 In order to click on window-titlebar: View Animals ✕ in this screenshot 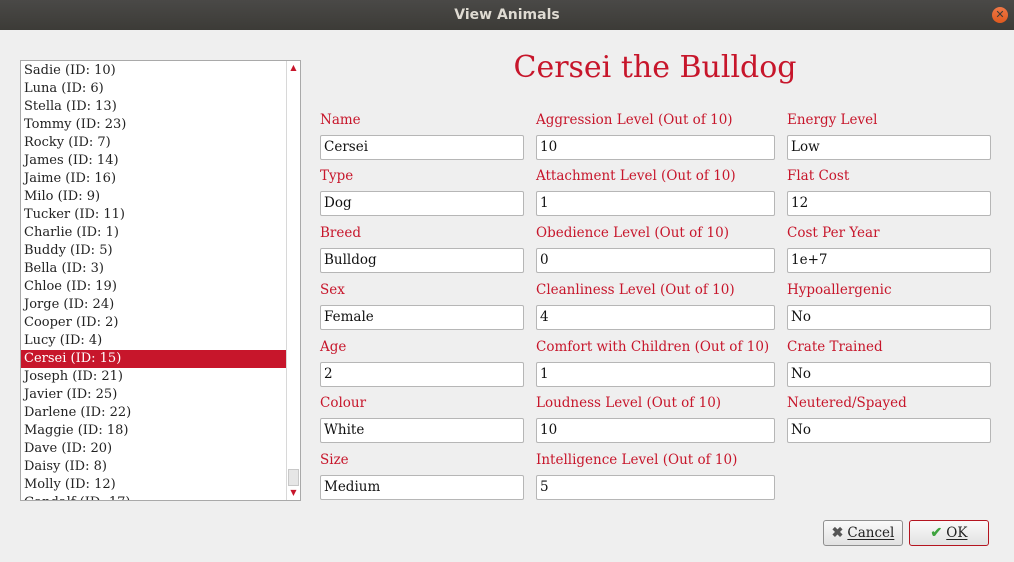, I will do `click(507, 15)`.